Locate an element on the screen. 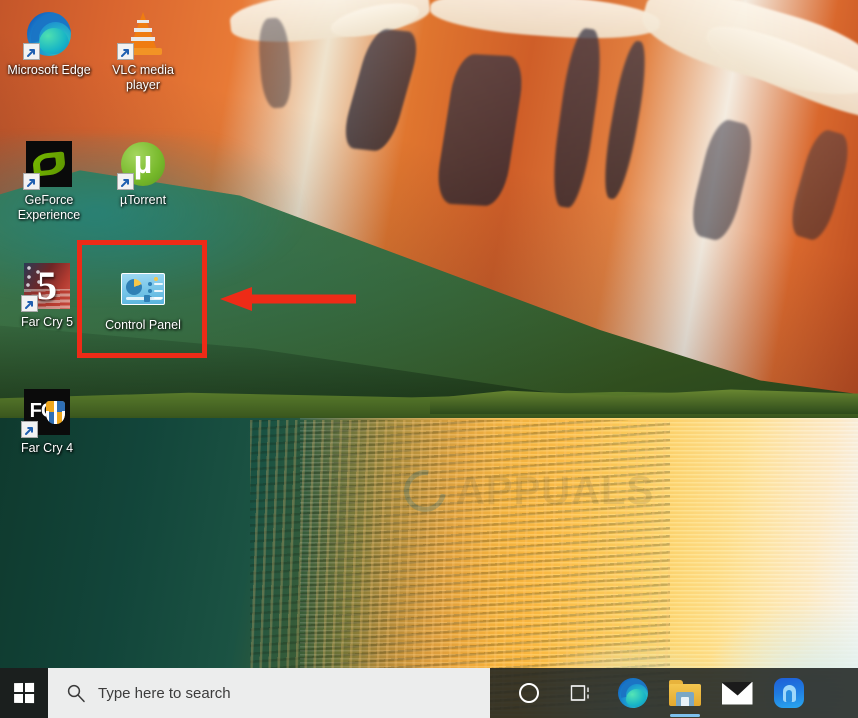 The height and width of the screenshot is (718, 858). windows-logo-icon is located at coordinates (24, 693).